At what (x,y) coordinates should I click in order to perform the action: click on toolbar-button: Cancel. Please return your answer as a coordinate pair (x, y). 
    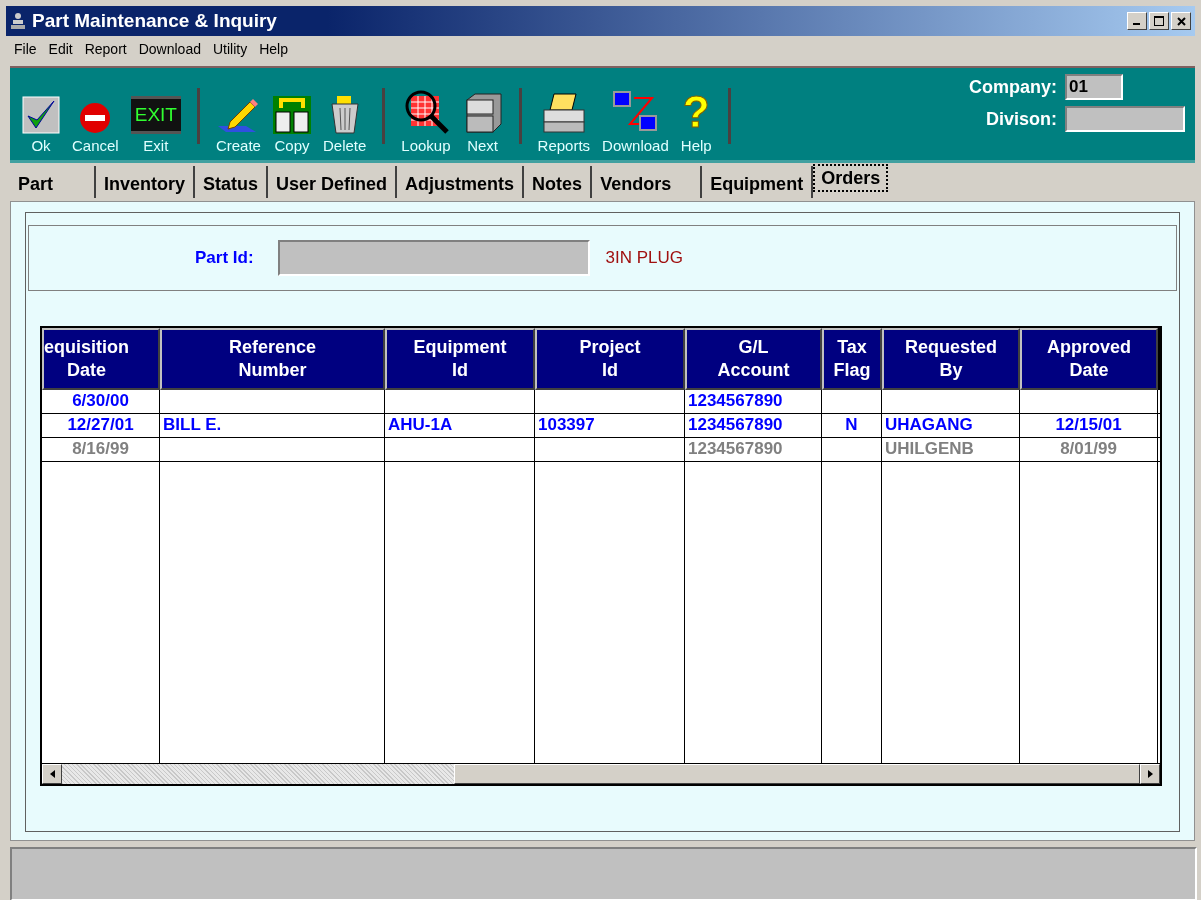
    Looking at the image, I should click on (95, 115).